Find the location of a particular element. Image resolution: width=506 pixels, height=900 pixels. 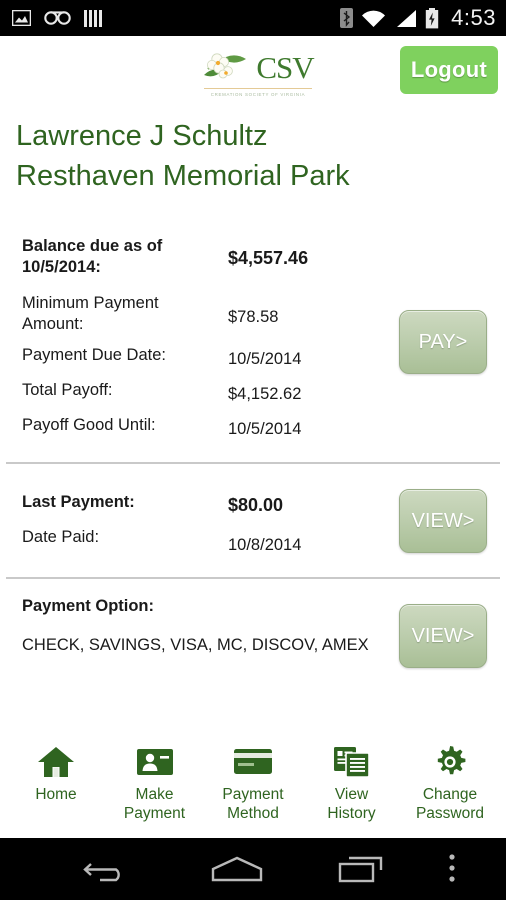

app-header: CSV Cremation Society of Virginia Logout is located at coordinates (253, 72).